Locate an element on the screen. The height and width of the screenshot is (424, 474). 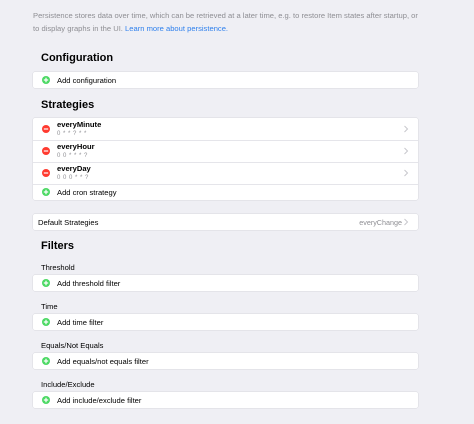
default-strategies-card: Default Strategies everyChange is located at coordinates (225, 222).